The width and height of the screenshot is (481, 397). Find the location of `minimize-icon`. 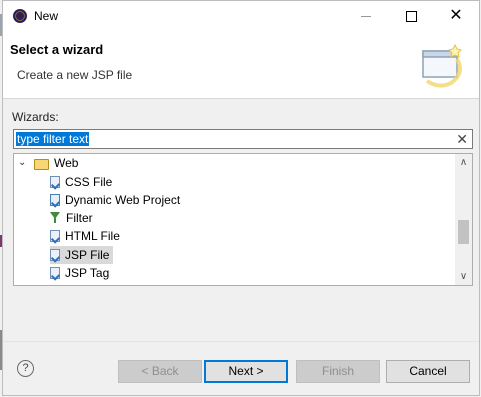

minimize-icon is located at coordinates (366, 16).